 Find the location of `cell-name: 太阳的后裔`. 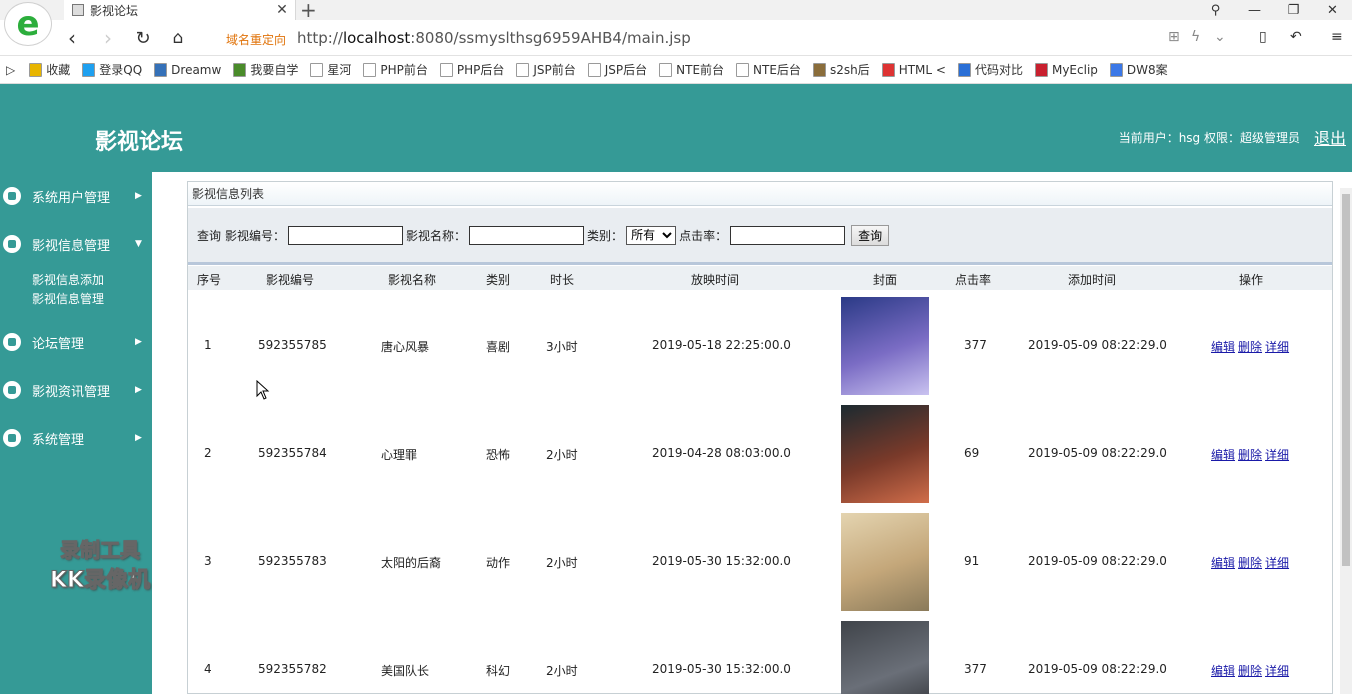

cell-name: 太阳的后裔 is located at coordinates (411, 563).